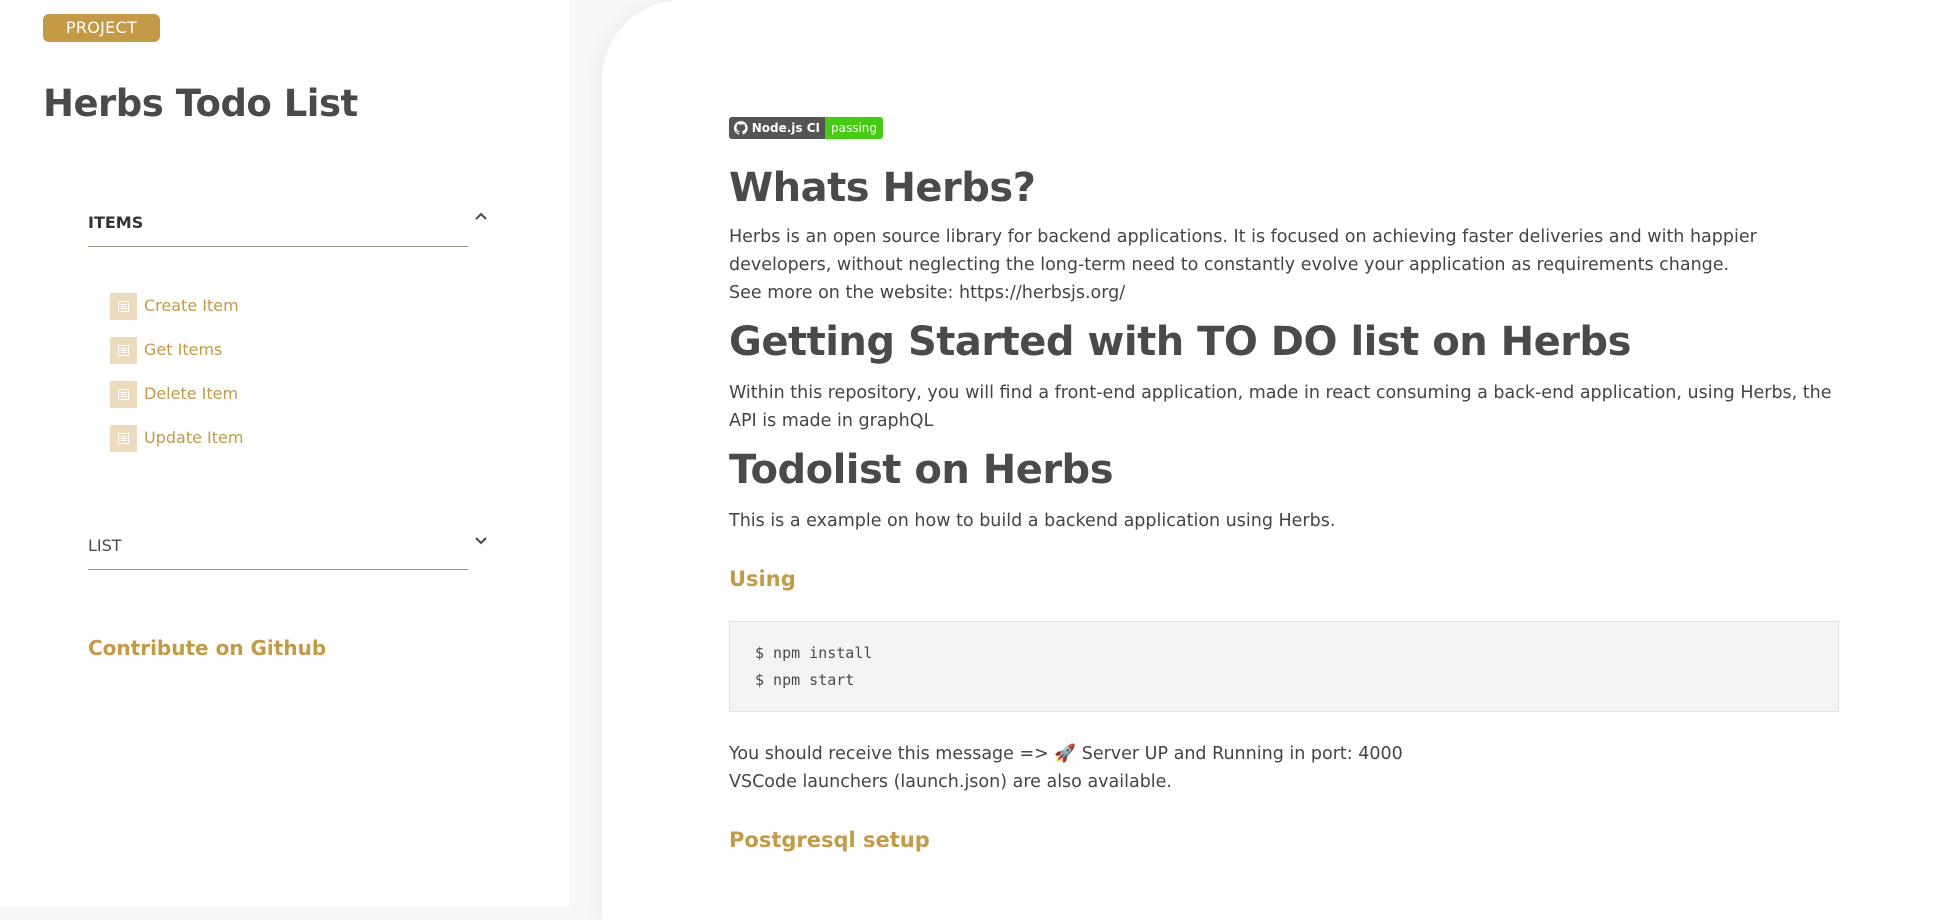 This screenshot has width=1956, height=920. I want to click on chevron-up-icon, so click(481, 216).